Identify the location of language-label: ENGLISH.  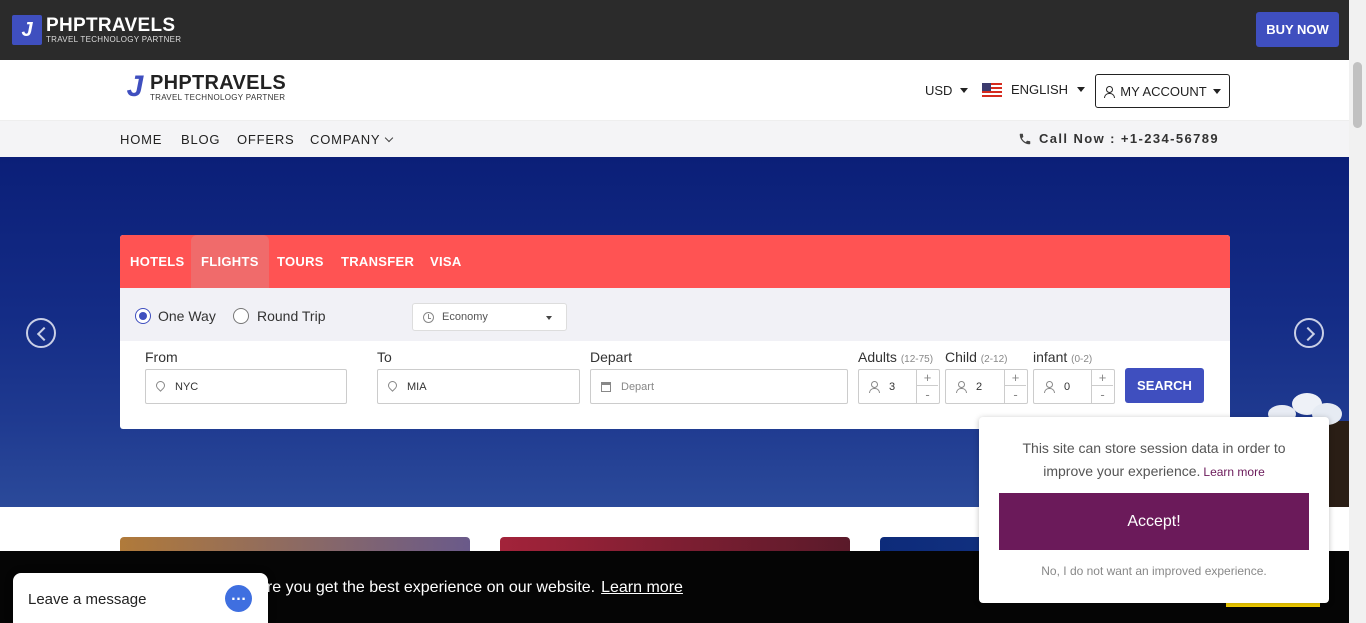
(1040, 89).